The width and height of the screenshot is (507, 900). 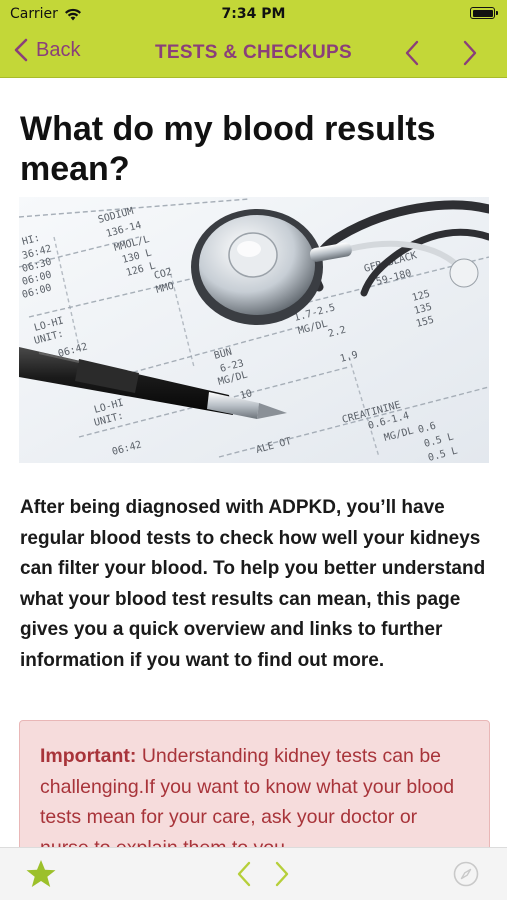 I want to click on open-in-browser-button, so click(x=466, y=876).